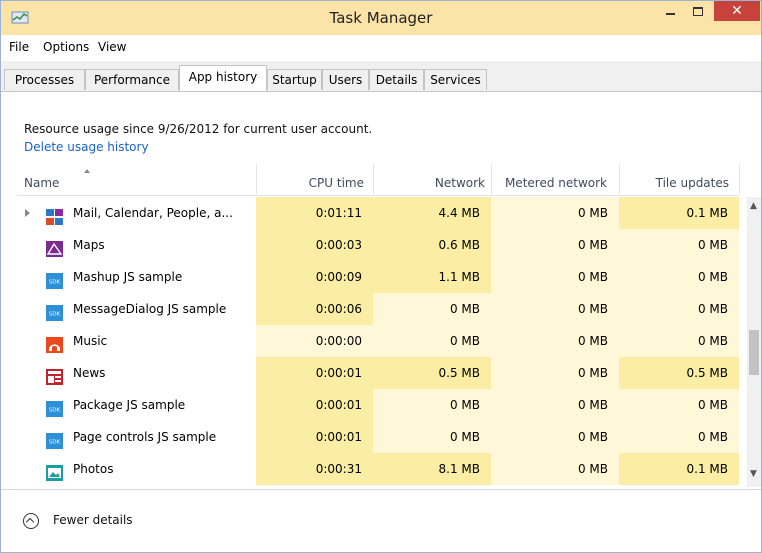 The height and width of the screenshot is (553, 762). I want to click on tab-performance: Performance, so click(132, 79).